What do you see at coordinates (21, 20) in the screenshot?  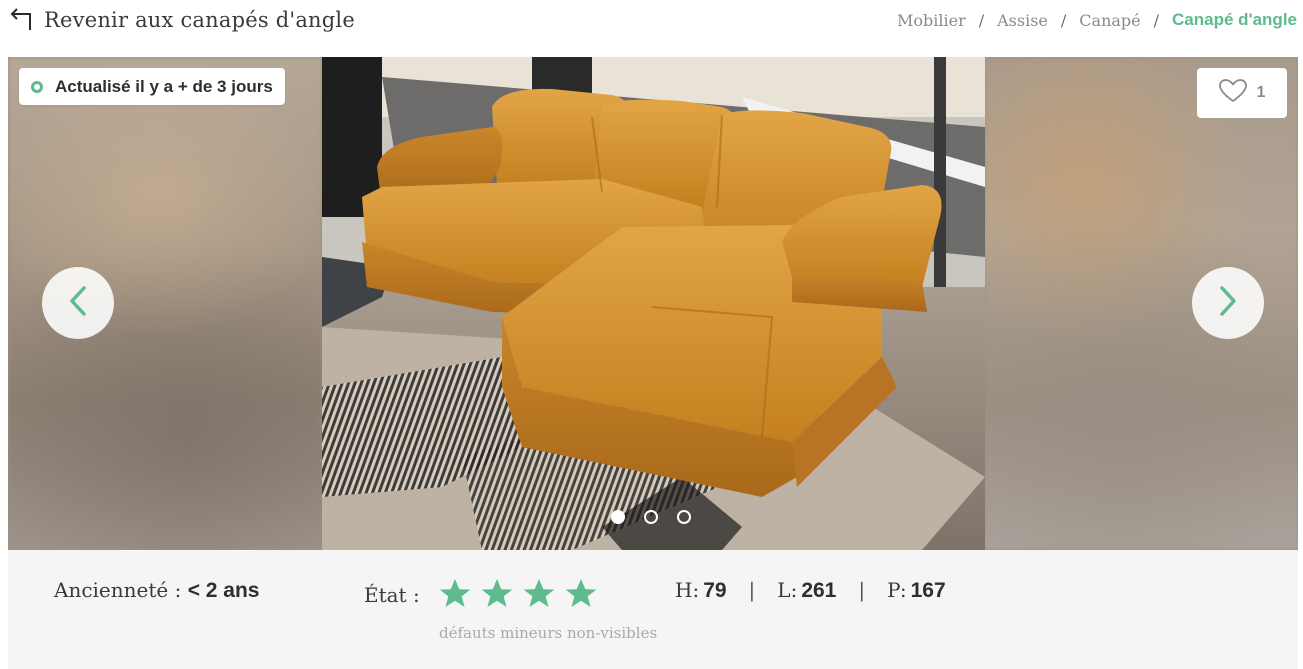 I see `return-arrow-icon` at bounding box center [21, 20].